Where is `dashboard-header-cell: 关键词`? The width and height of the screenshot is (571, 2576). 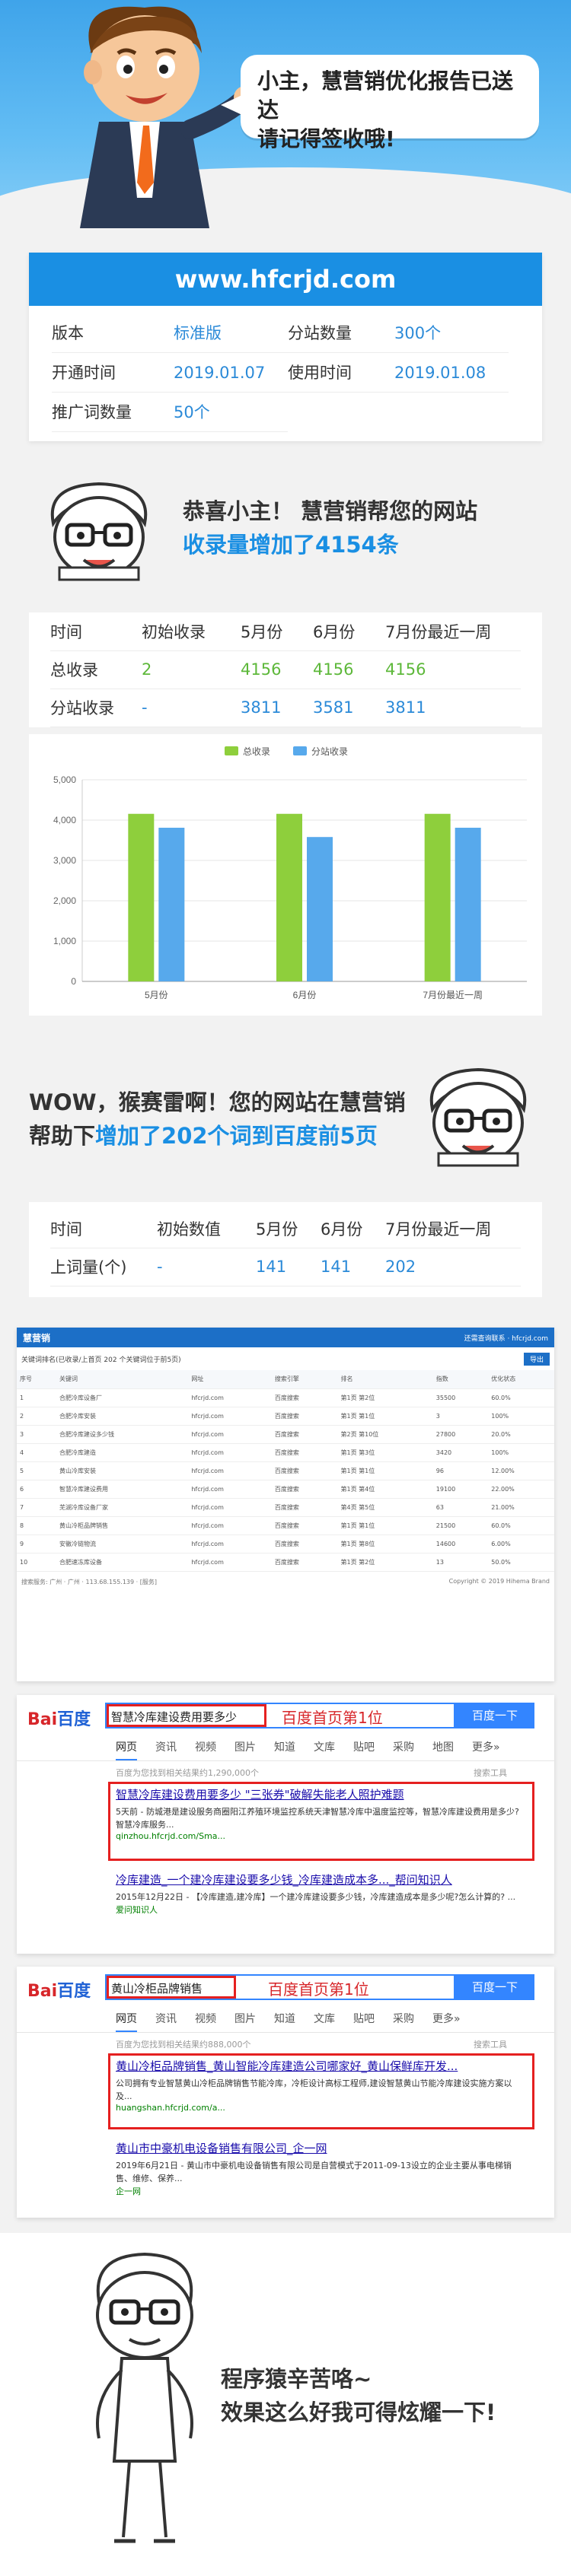
dashboard-header-cell: 关键词 is located at coordinates (122, 1379).